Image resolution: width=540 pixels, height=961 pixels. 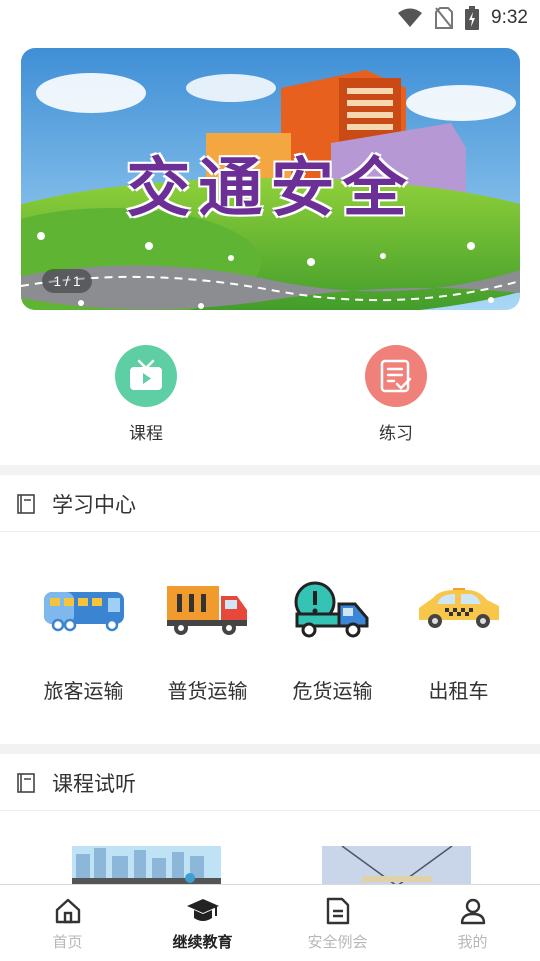 I want to click on status-time: 9:32, so click(x=509, y=17).